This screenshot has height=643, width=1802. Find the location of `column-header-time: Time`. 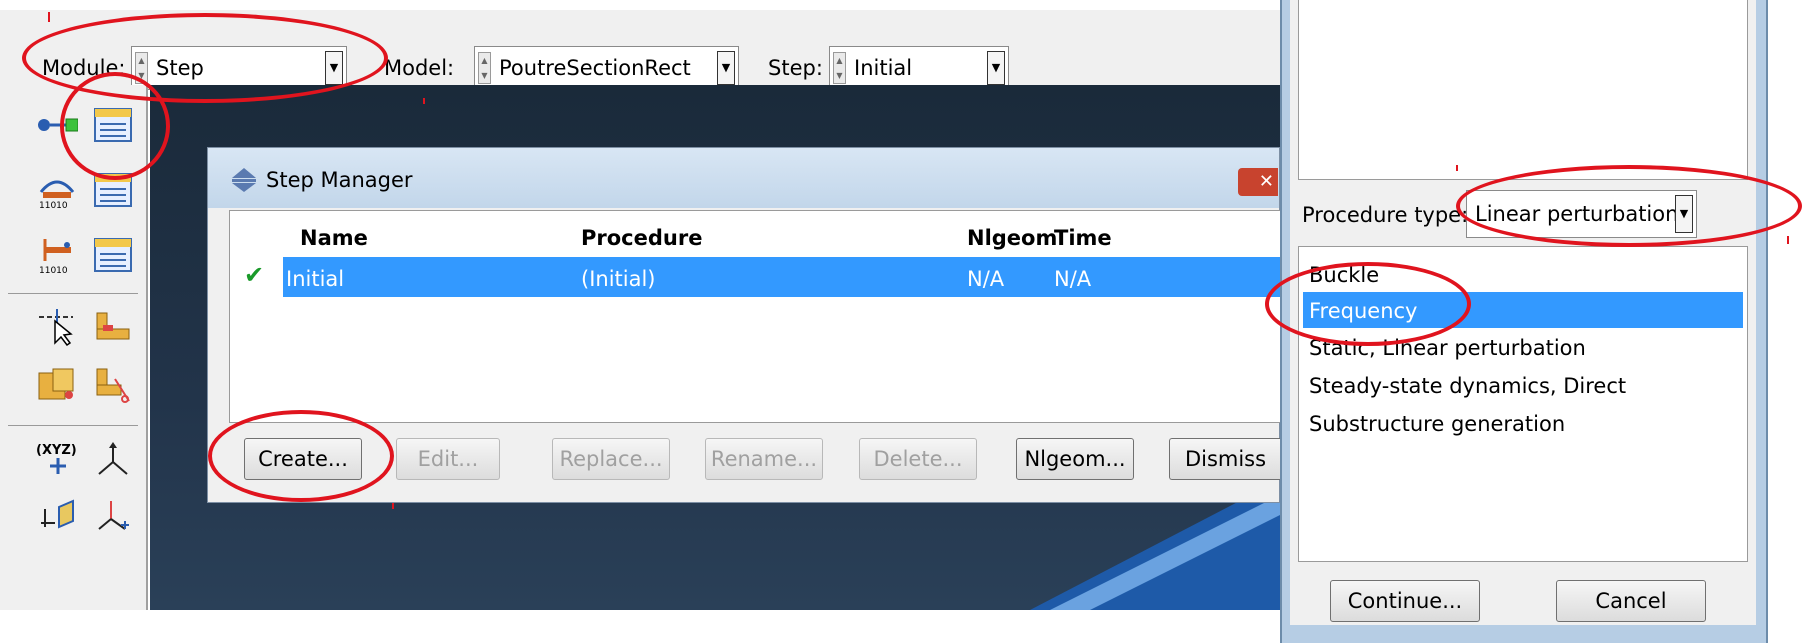

column-header-time: Time is located at coordinates (1083, 238).